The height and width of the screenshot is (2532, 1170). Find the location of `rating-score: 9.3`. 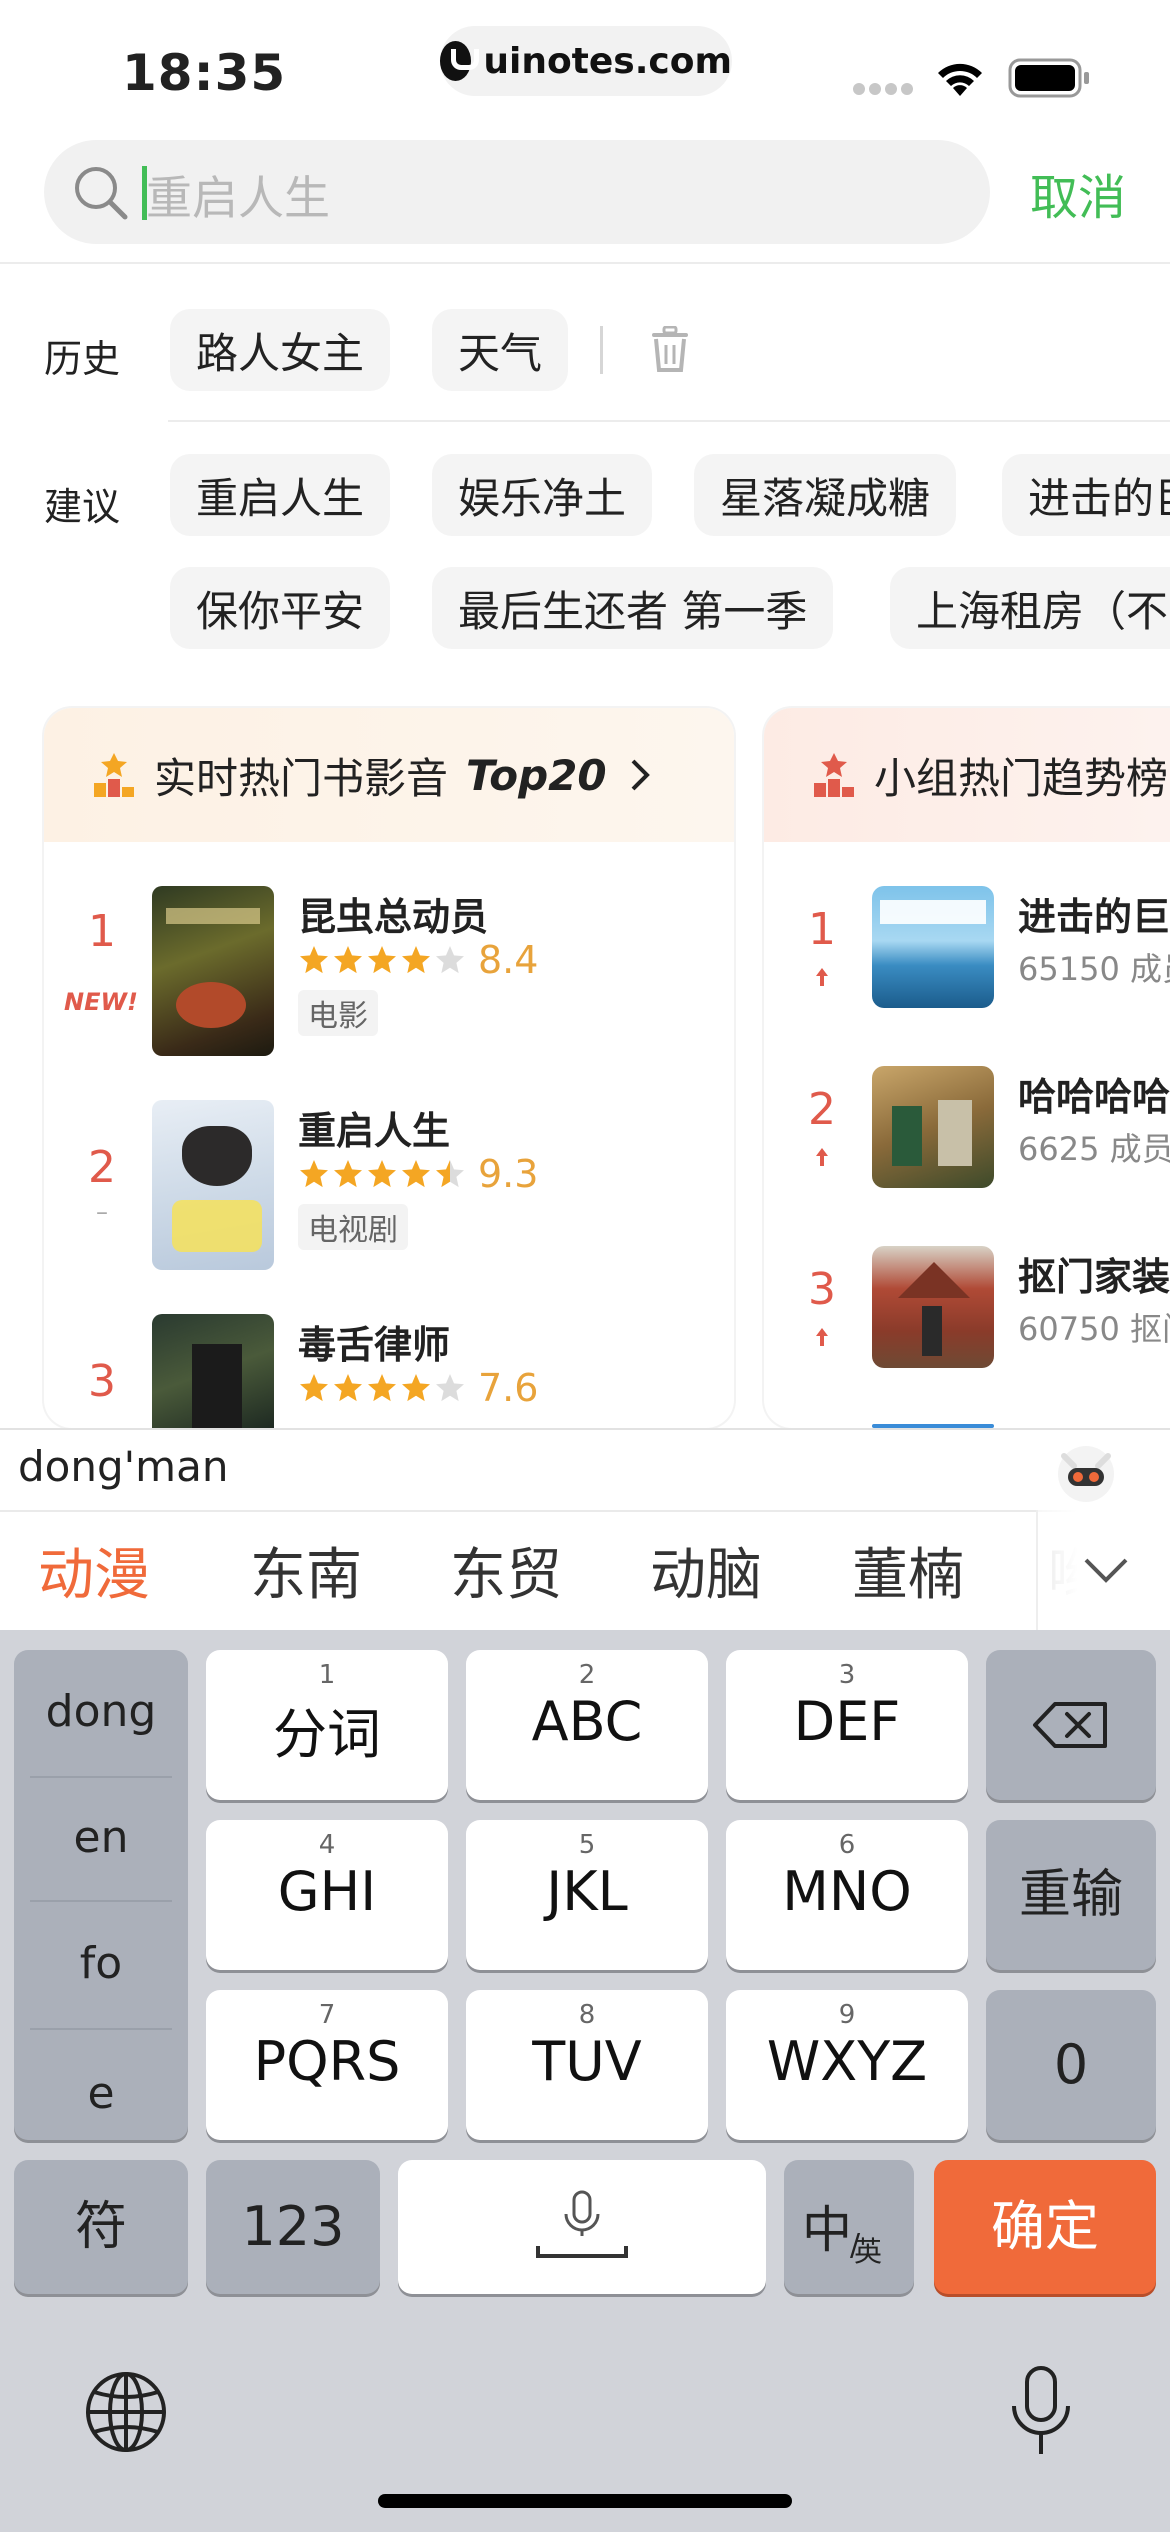

rating-score: 9.3 is located at coordinates (508, 1174).